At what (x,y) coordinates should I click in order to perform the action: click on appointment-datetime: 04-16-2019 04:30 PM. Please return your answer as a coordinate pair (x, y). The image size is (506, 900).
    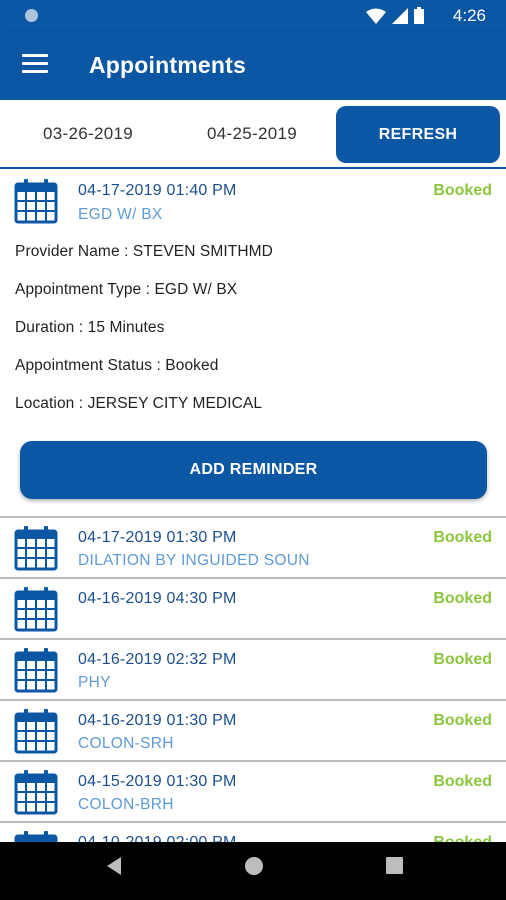
    Looking at the image, I should click on (157, 598).